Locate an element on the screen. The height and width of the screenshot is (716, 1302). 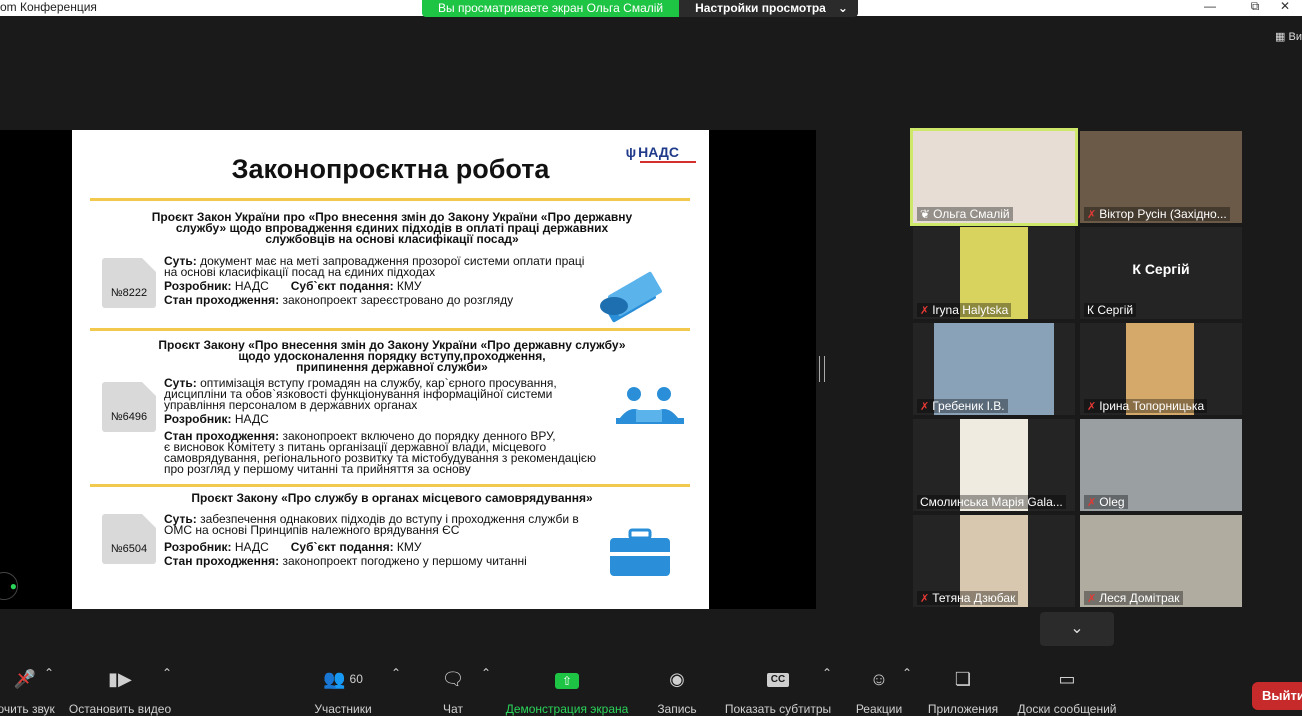
view-settings-button: Настройки просмотра ⌄ is located at coordinates (768, 8).